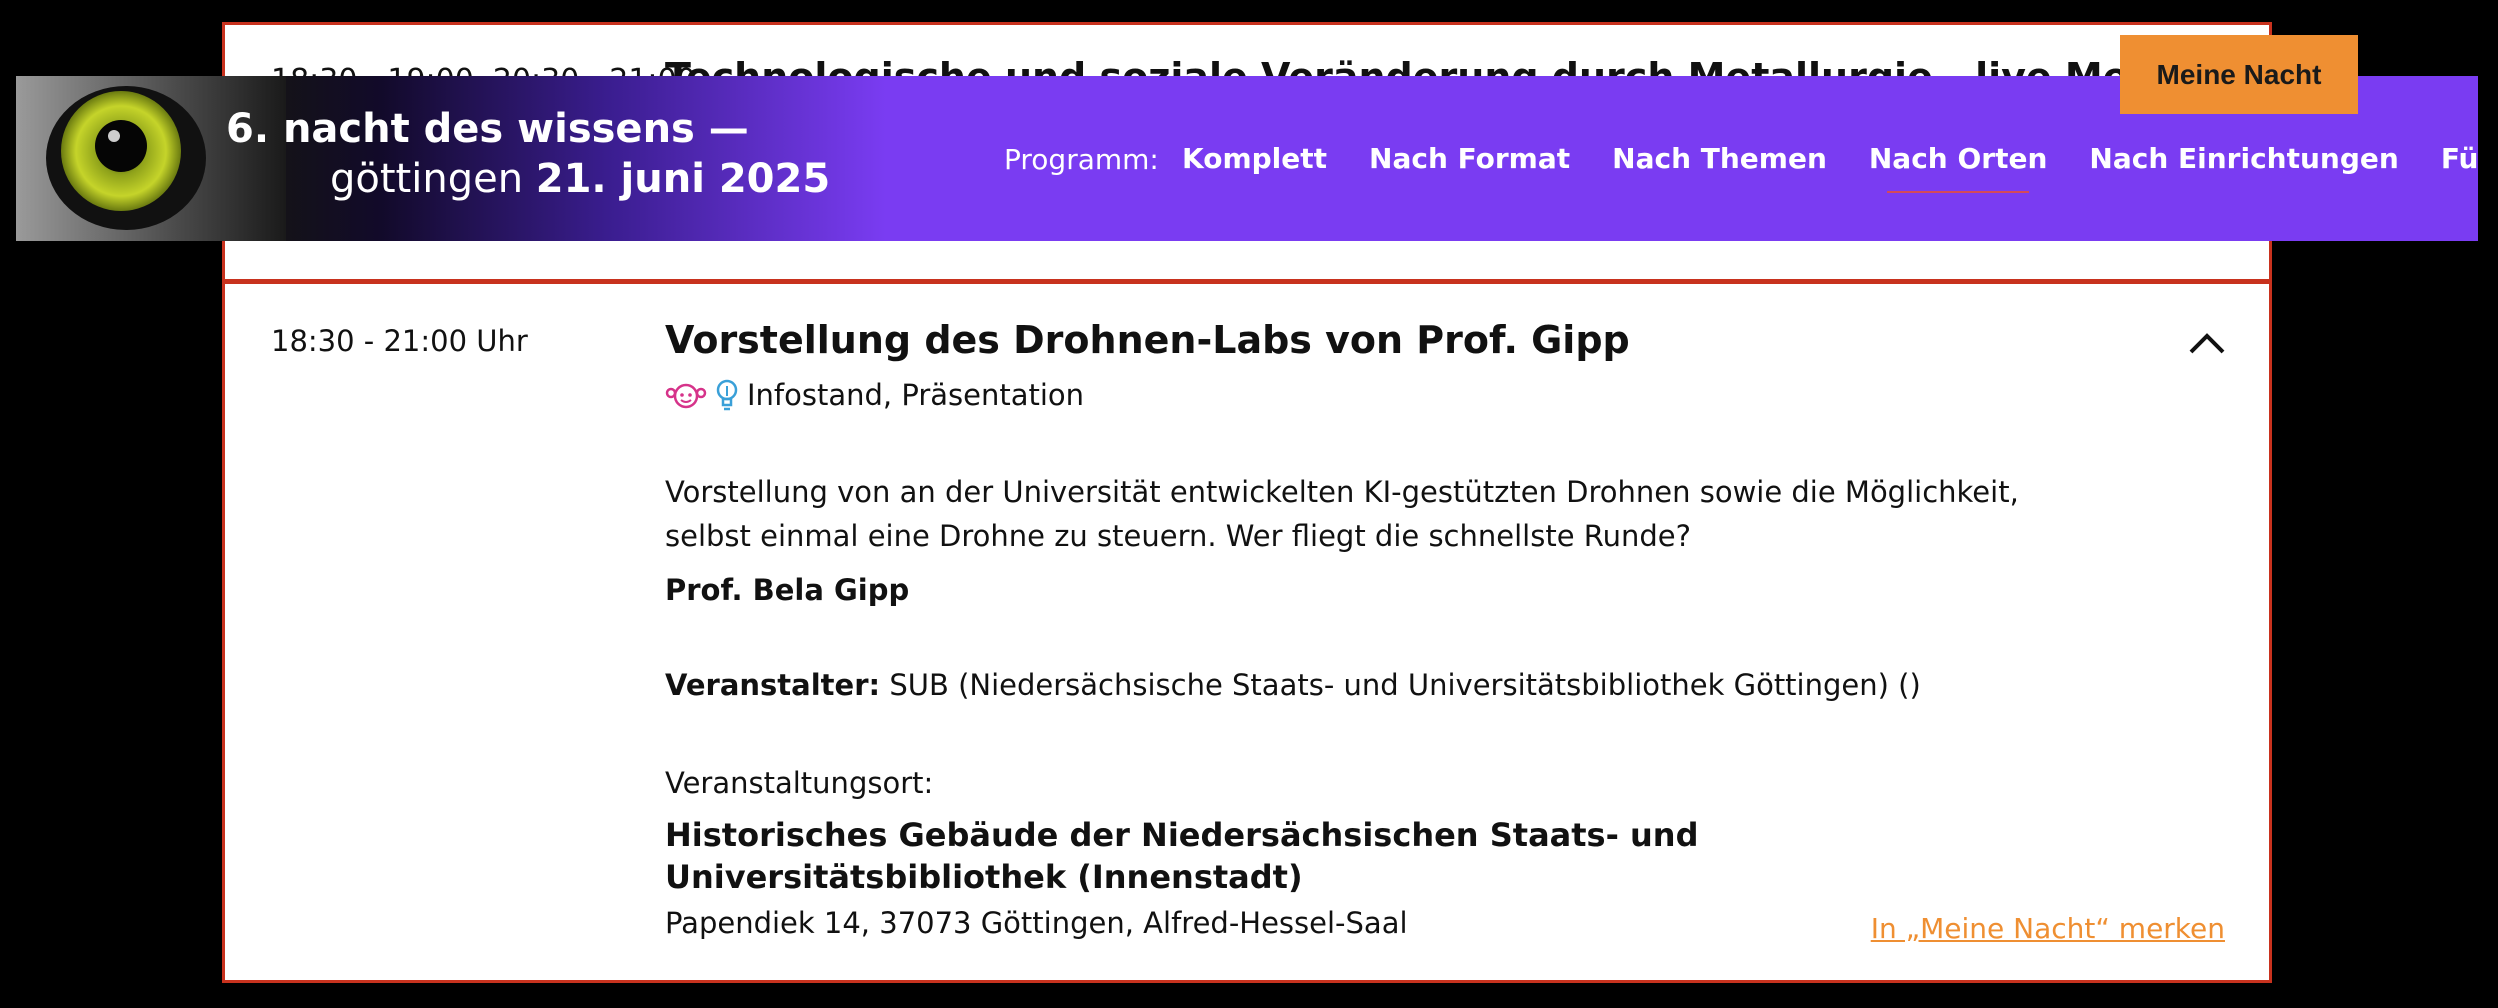 This screenshot has width=2498, height=1008. Describe the element at coordinates (787, 590) in the screenshot. I see `event-speaker: Prof. Bela Gipp` at that location.